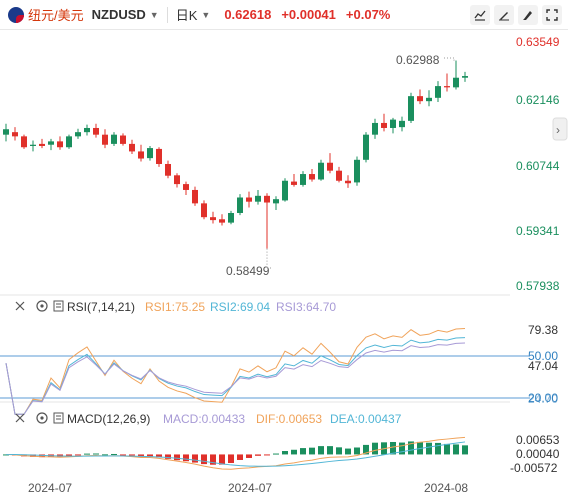  What do you see at coordinates (175, 307) in the screenshot?
I see `rsi1-label: RSI1:75.25` at bounding box center [175, 307].